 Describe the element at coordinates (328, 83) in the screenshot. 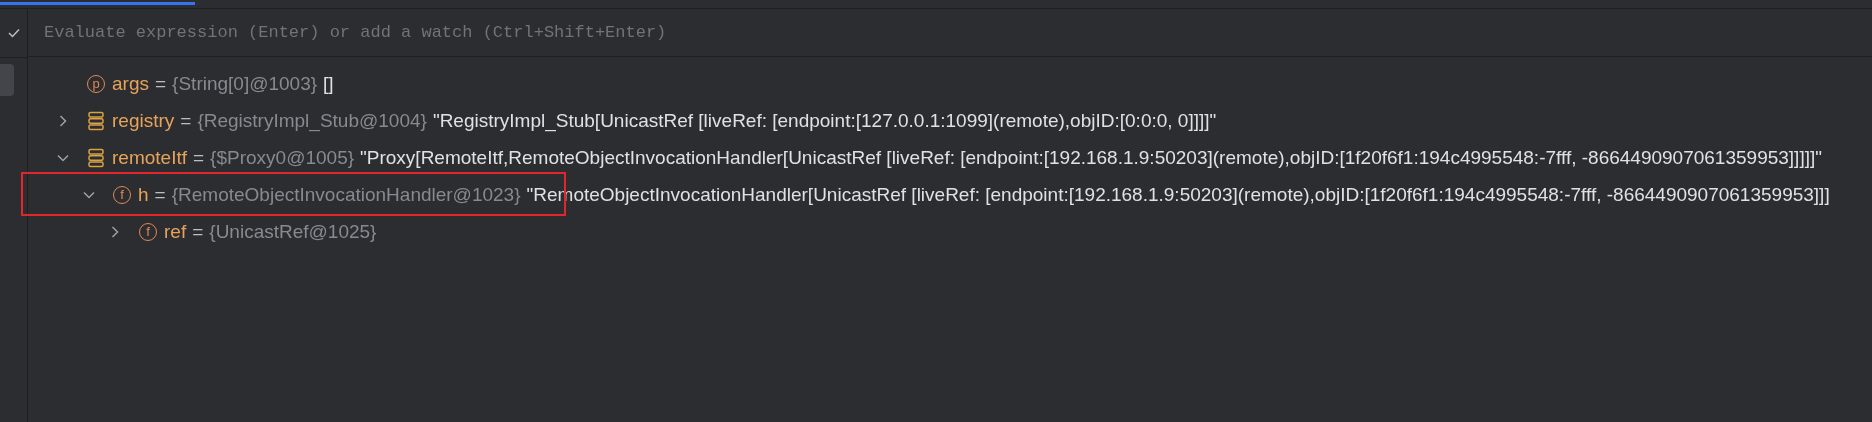

I see `variable-value: []` at that location.